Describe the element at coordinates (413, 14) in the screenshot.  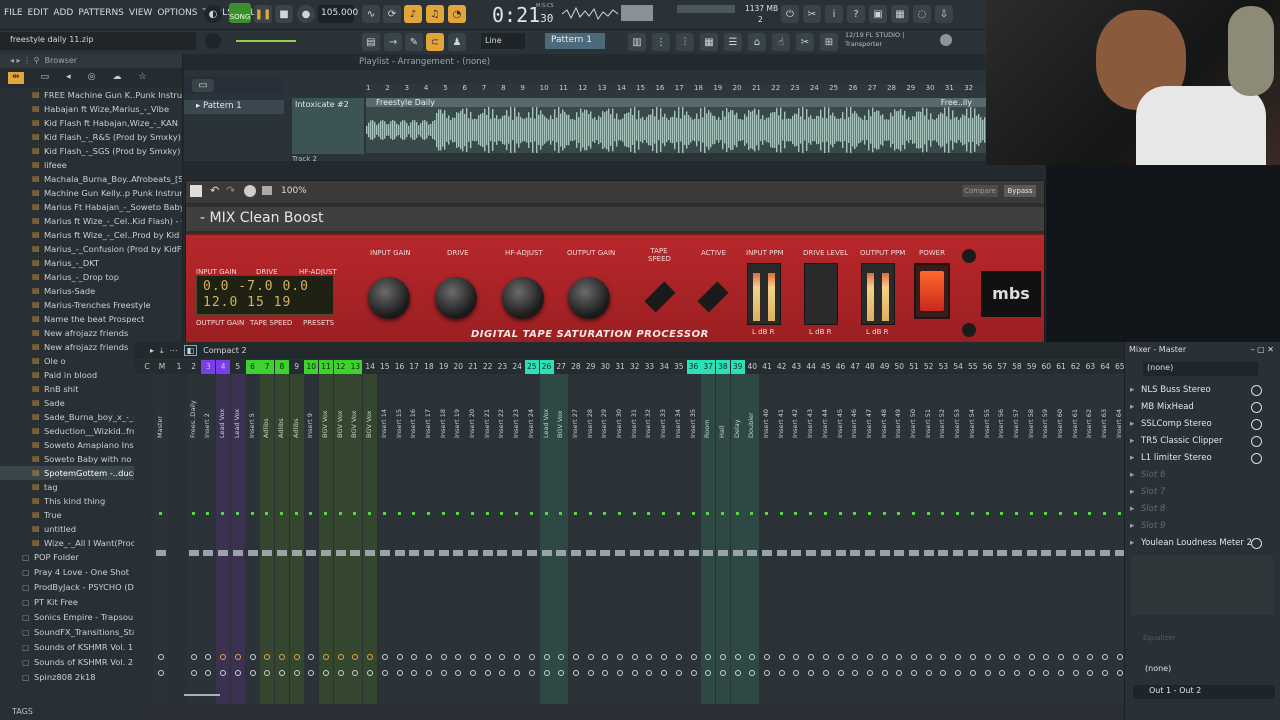
I see `step-edit-icon: ♪` at that location.